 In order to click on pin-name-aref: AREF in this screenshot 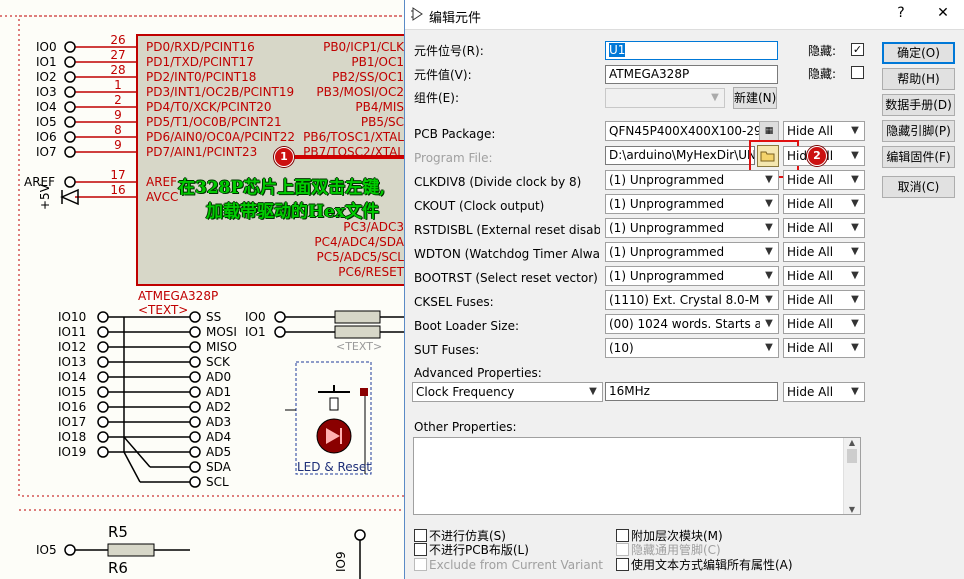, I will do `click(162, 182)`.